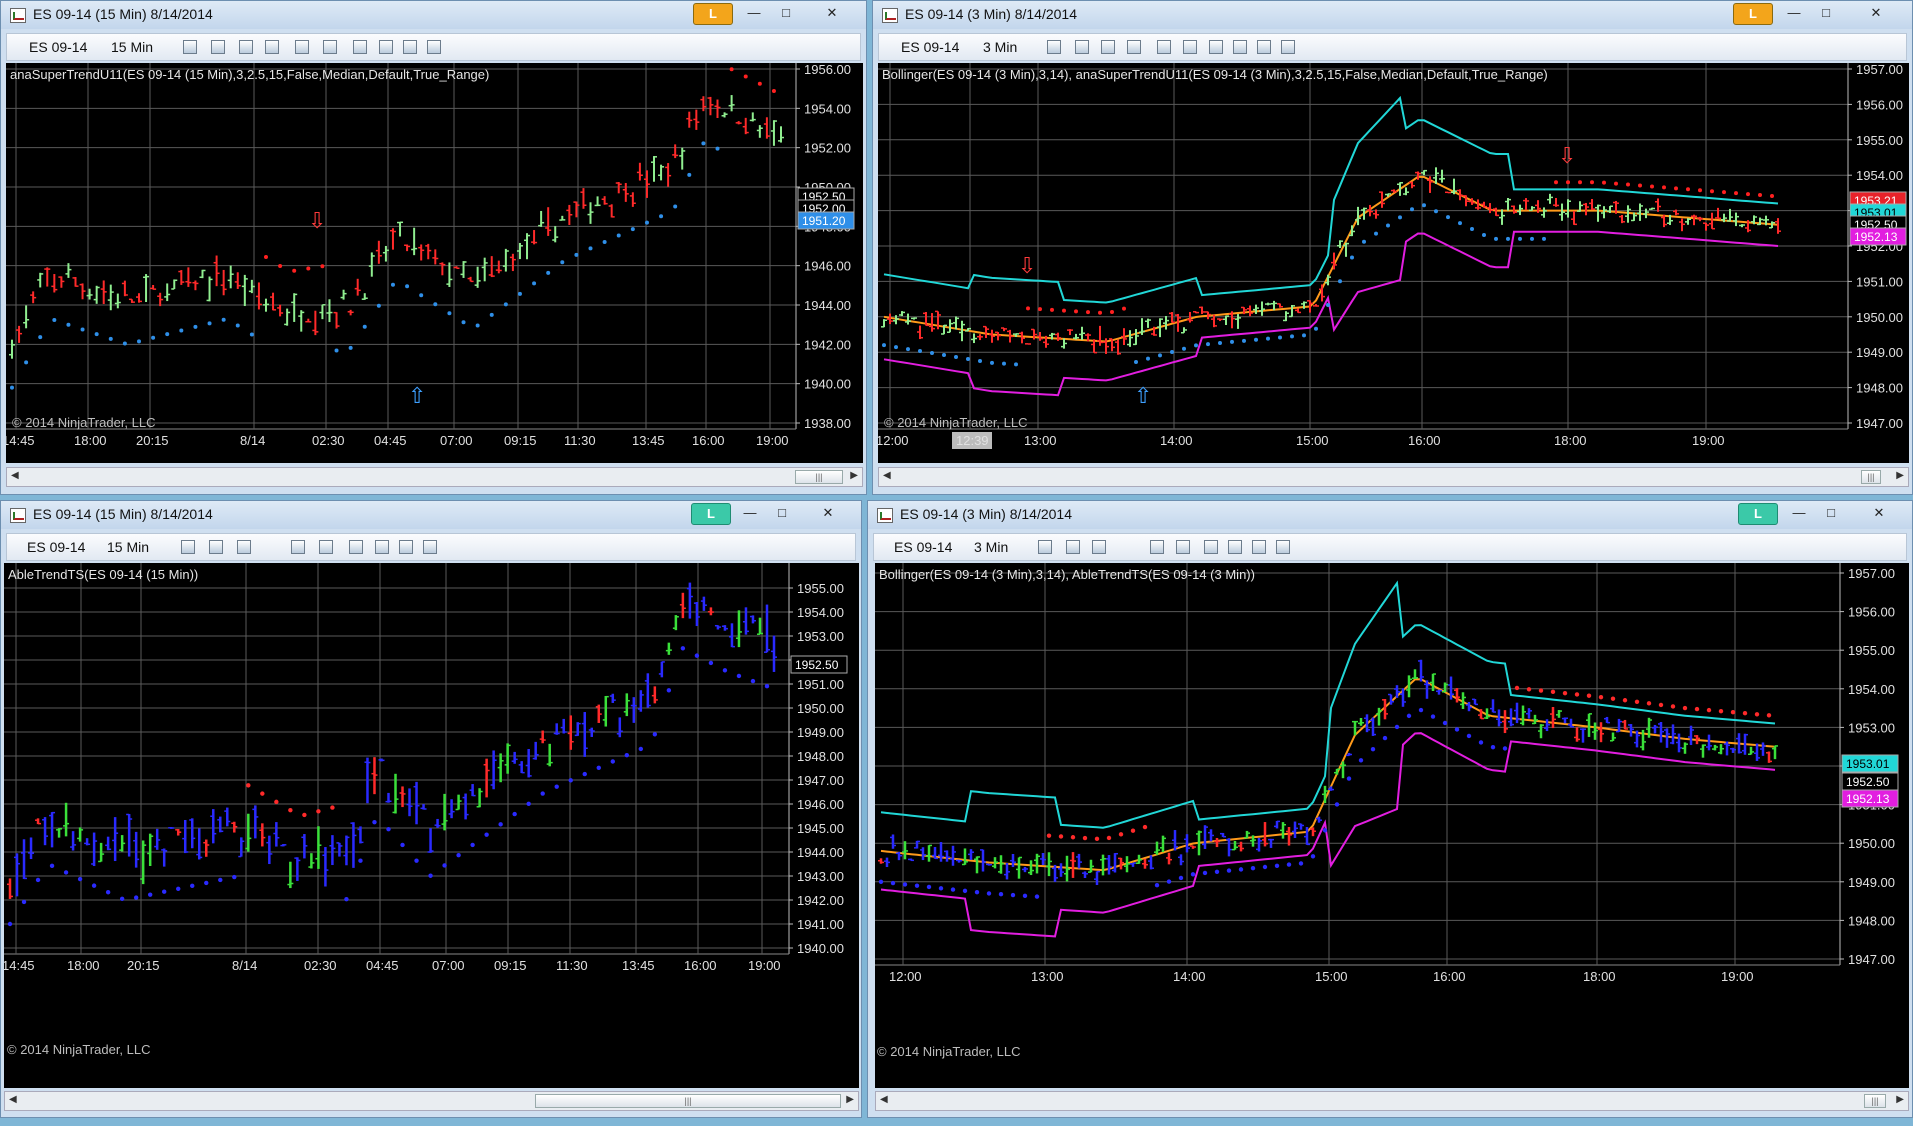 The height and width of the screenshot is (1126, 1913). Describe the element at coordinates (1567, 156) in the screenshot. I see `sell-arrow-icon: ⇩` at that location.